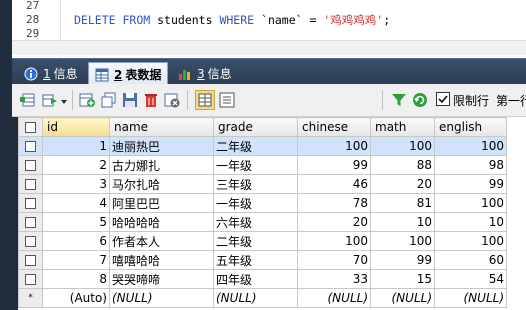  What do you see at coordinates (76, 279) in the screenshot?
I see `cell-id: 8` at bounding box center [76, 279].